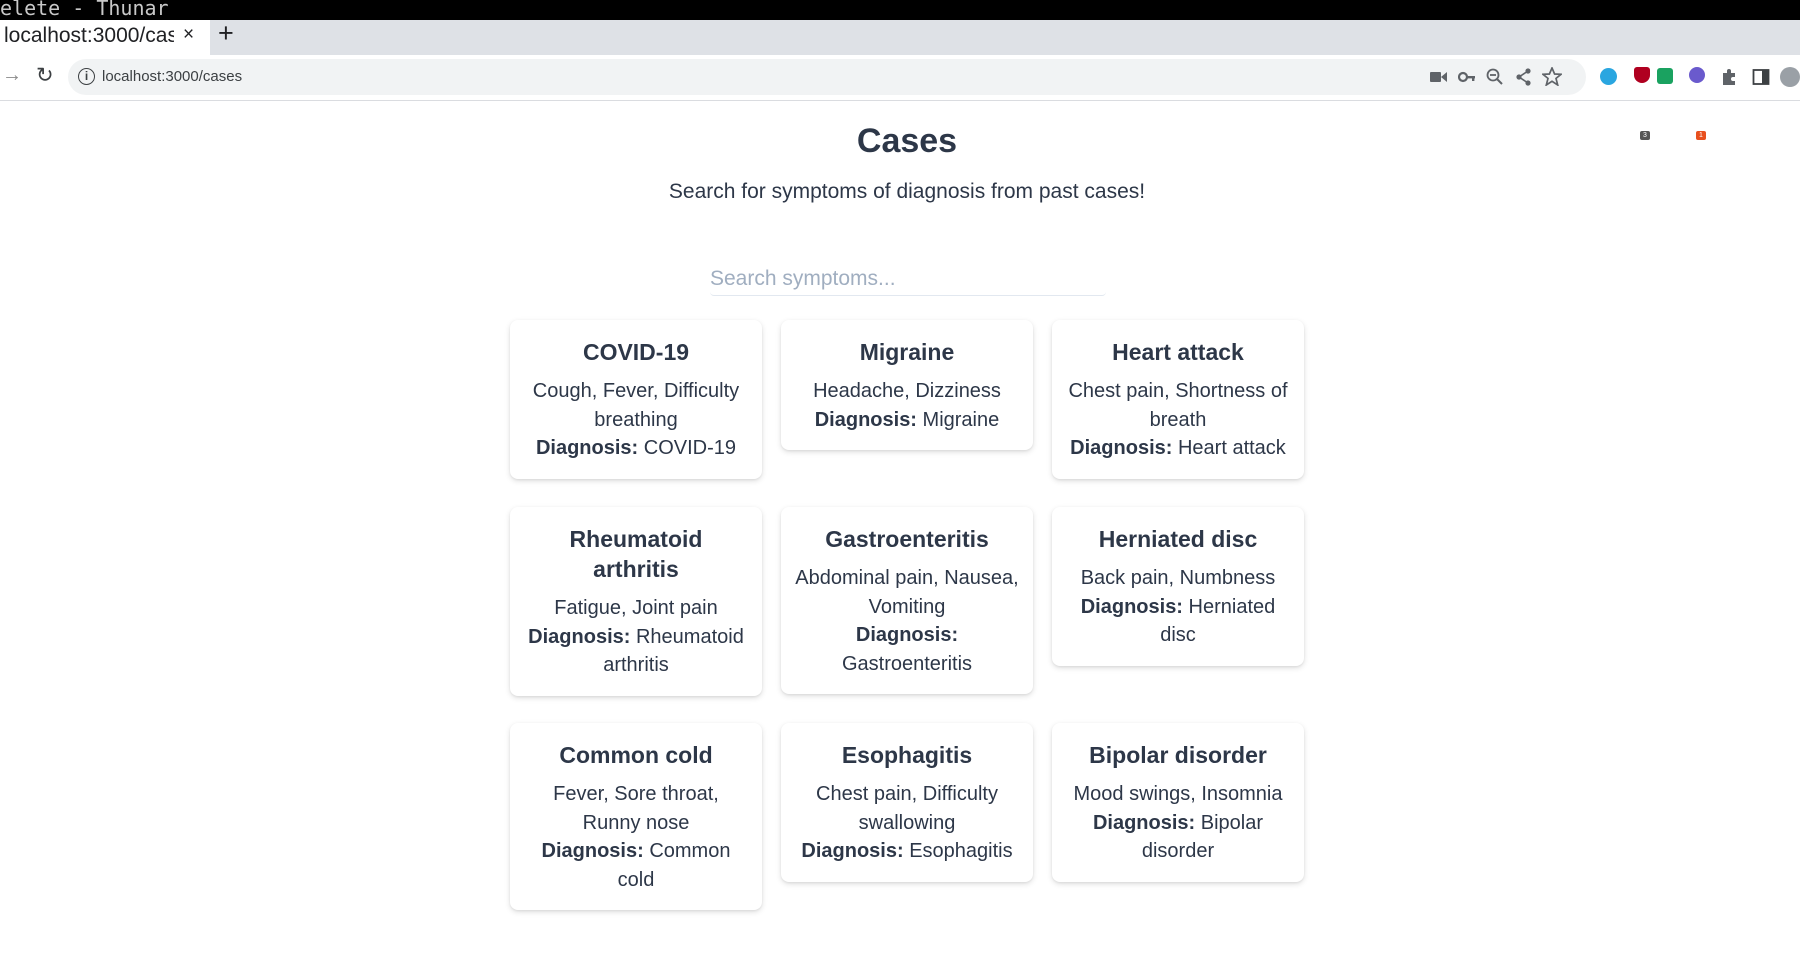 This screenshot has height=958, width=1800. I want to click on case-symptoms: Back pain, Numbness, so click(1178, 578).